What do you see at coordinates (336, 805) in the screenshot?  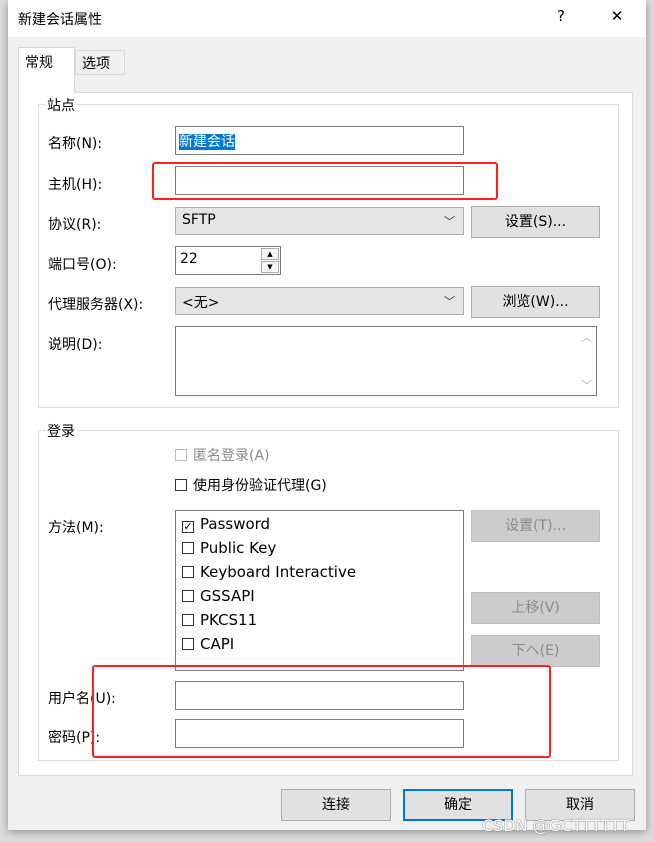 I see `connect-button: 连接` at bounding box center [336, 805].